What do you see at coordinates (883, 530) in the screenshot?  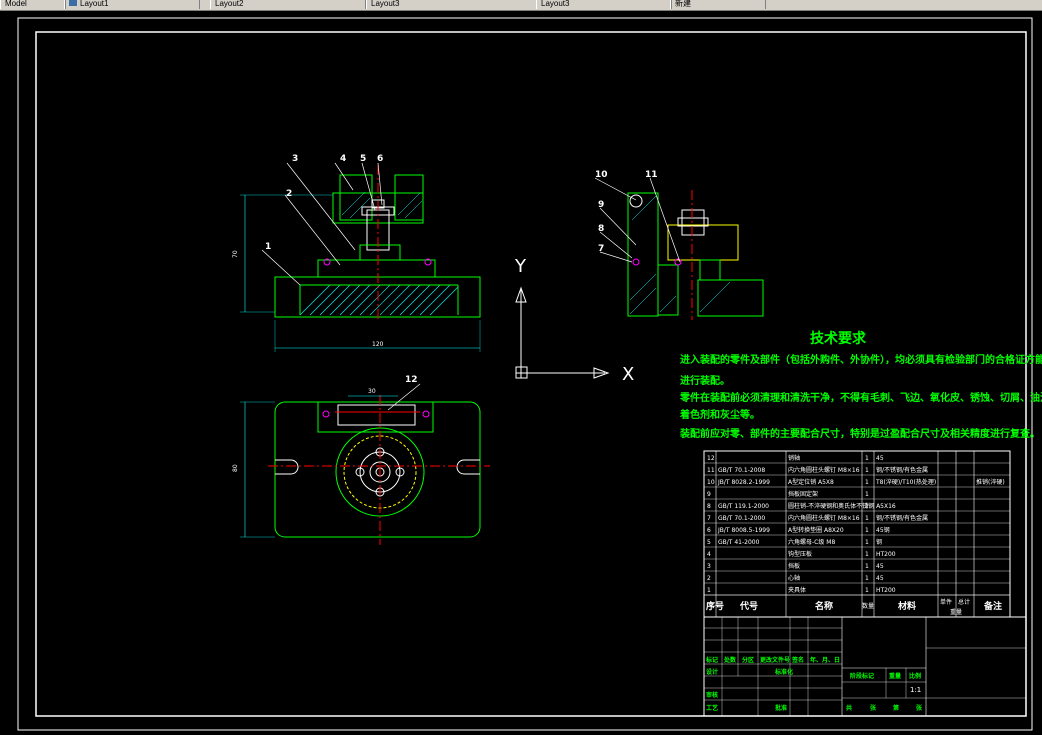 I see `bom-cell-material: 45钢` at bounding box center [883, 530].